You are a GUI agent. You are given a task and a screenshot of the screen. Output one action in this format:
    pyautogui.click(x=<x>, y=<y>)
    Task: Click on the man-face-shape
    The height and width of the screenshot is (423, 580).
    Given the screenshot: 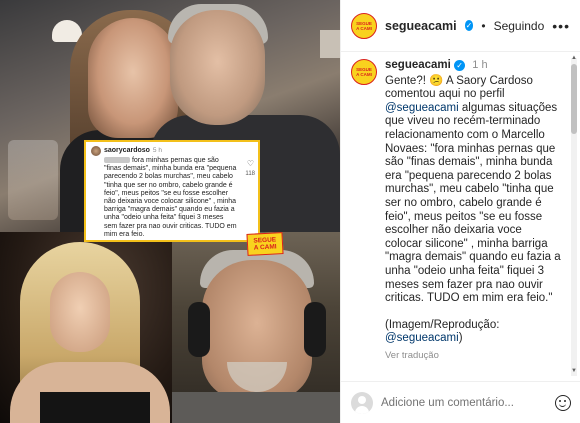 What is the action you would take?
    pyautogui.click(x=217, y=67)
    